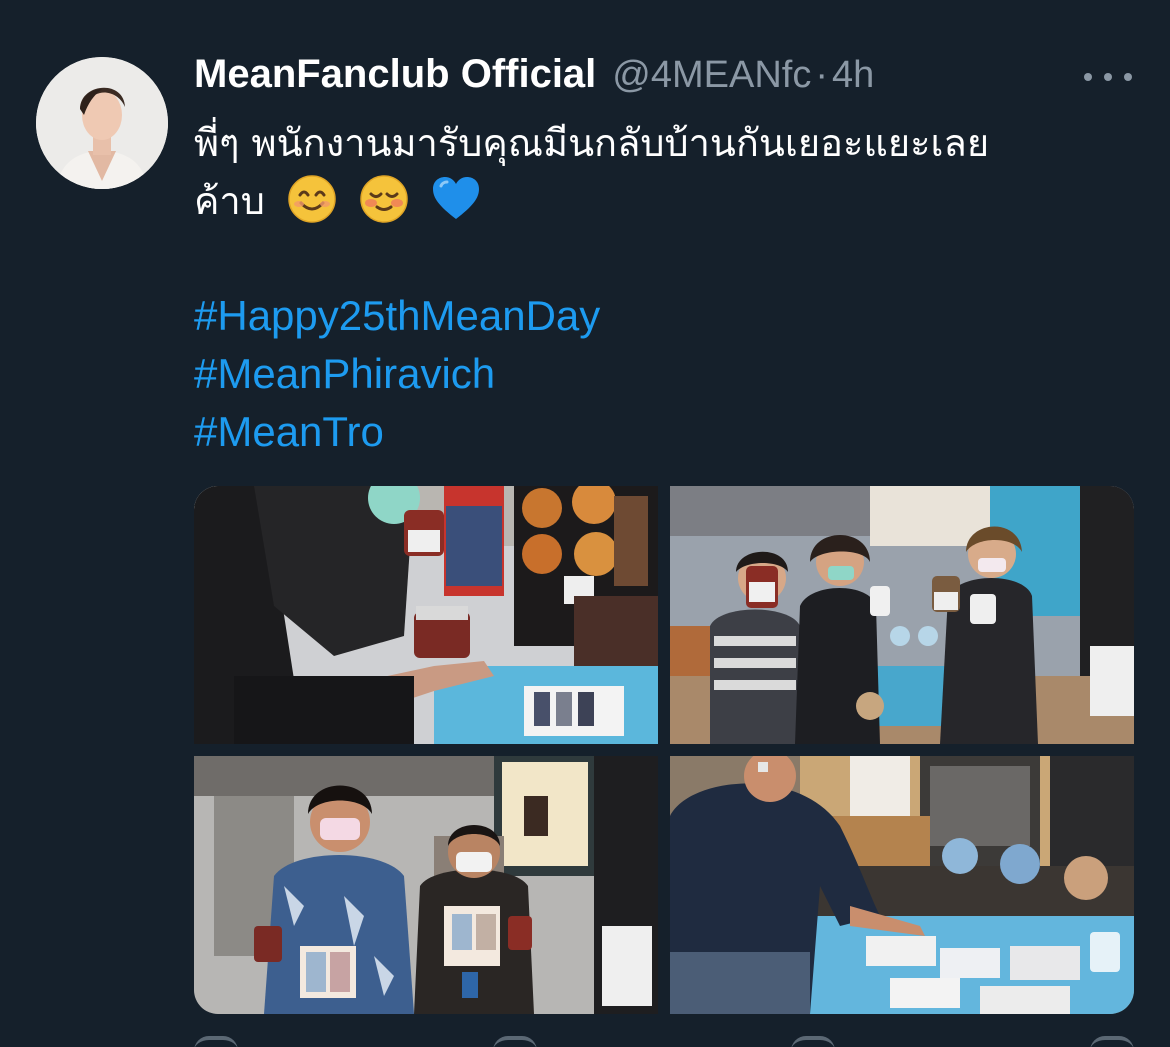  I want to click on display-name: MeanFanclub Official, so click(395, 74).